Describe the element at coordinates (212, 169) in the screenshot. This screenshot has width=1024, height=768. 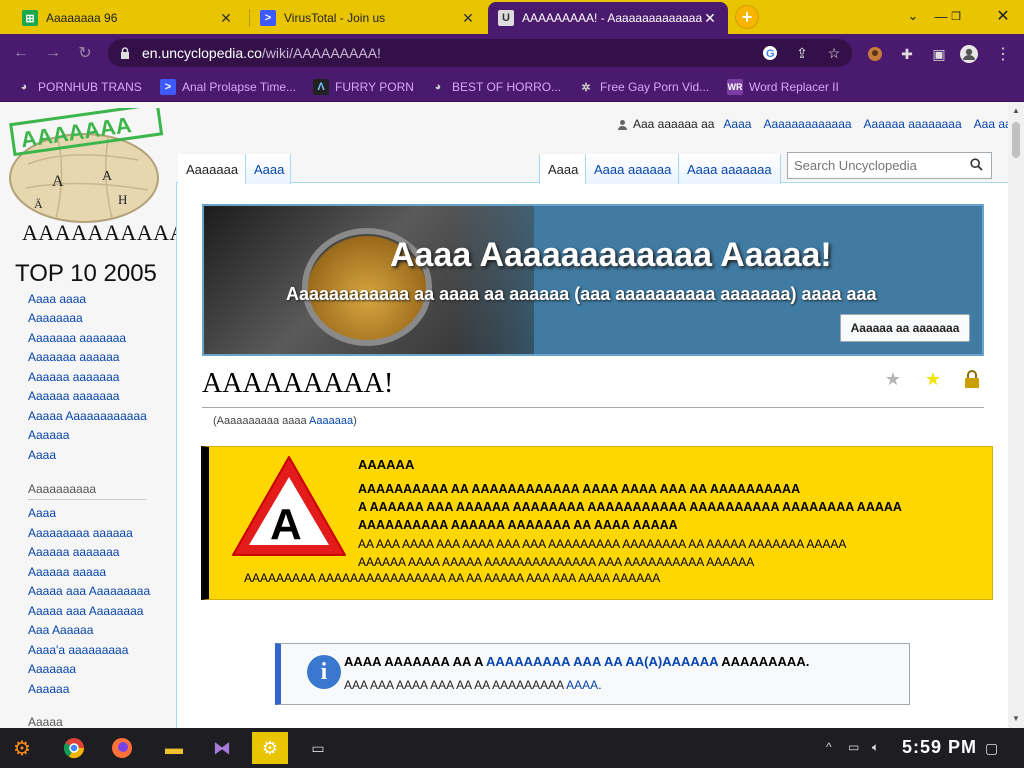
I see `tab-article: Aaaaaaa` at that location.